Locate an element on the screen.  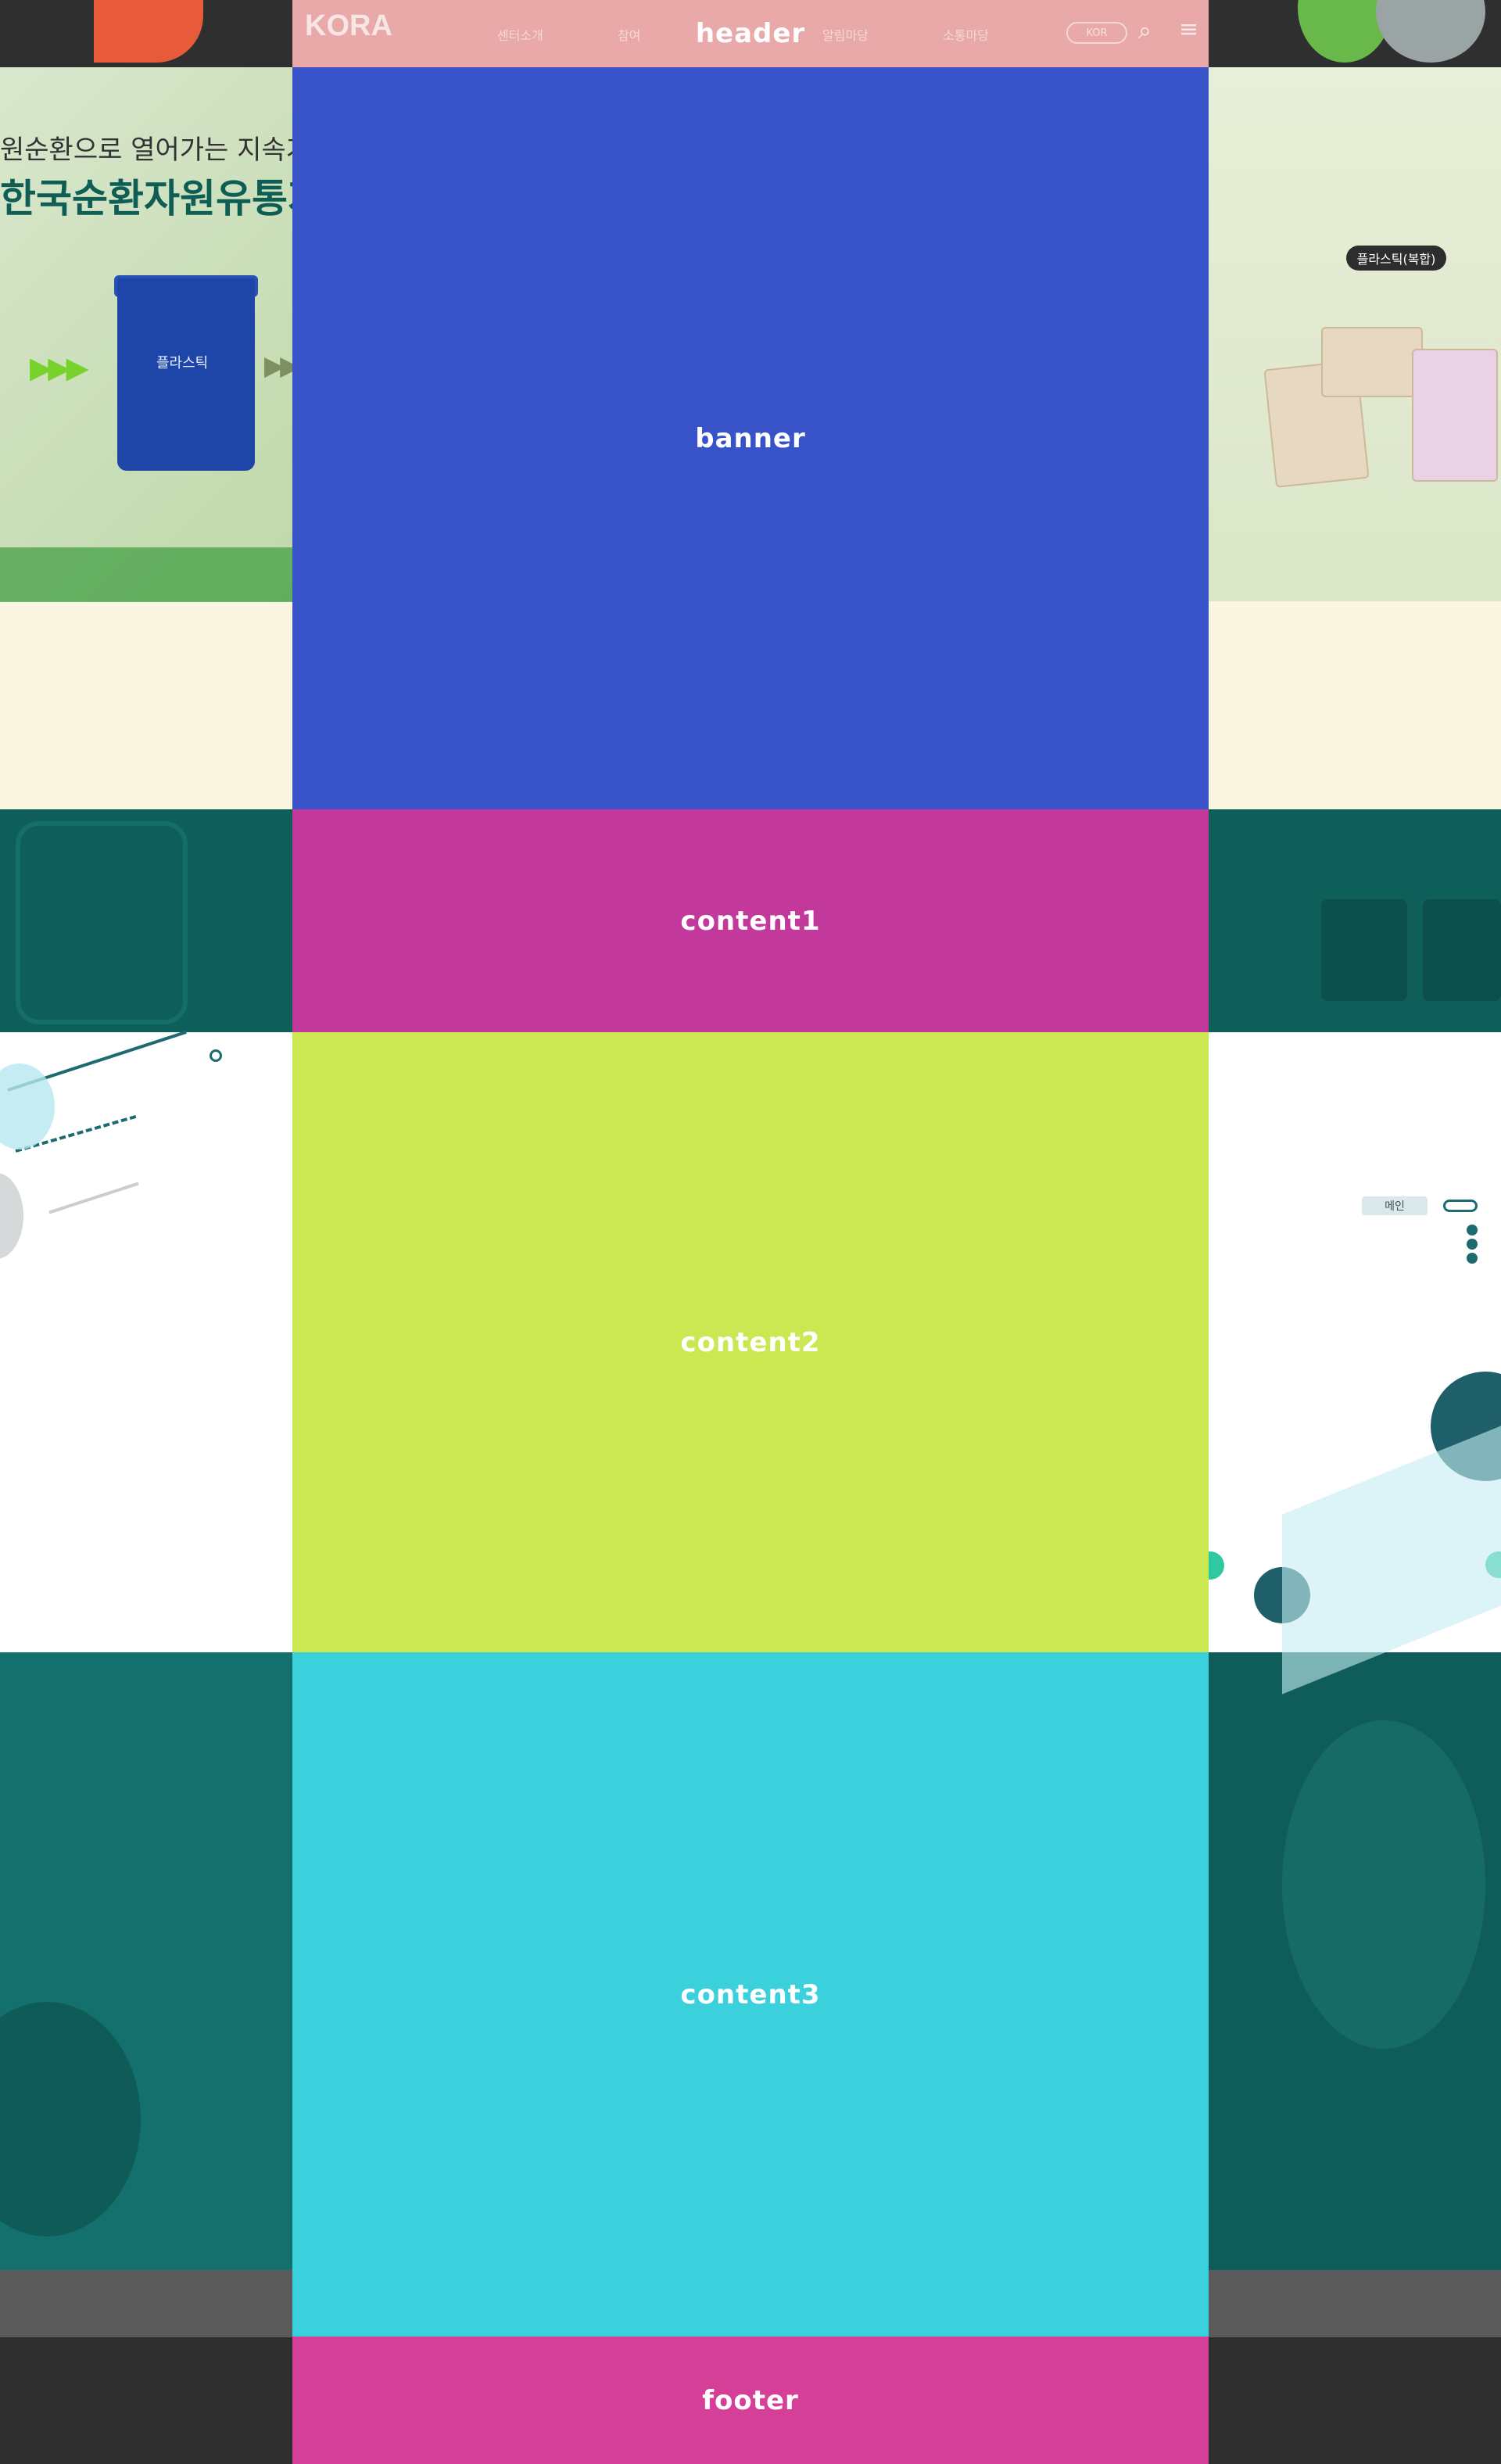
nav-item: 센터소개 is located at coordinates (520, 34).